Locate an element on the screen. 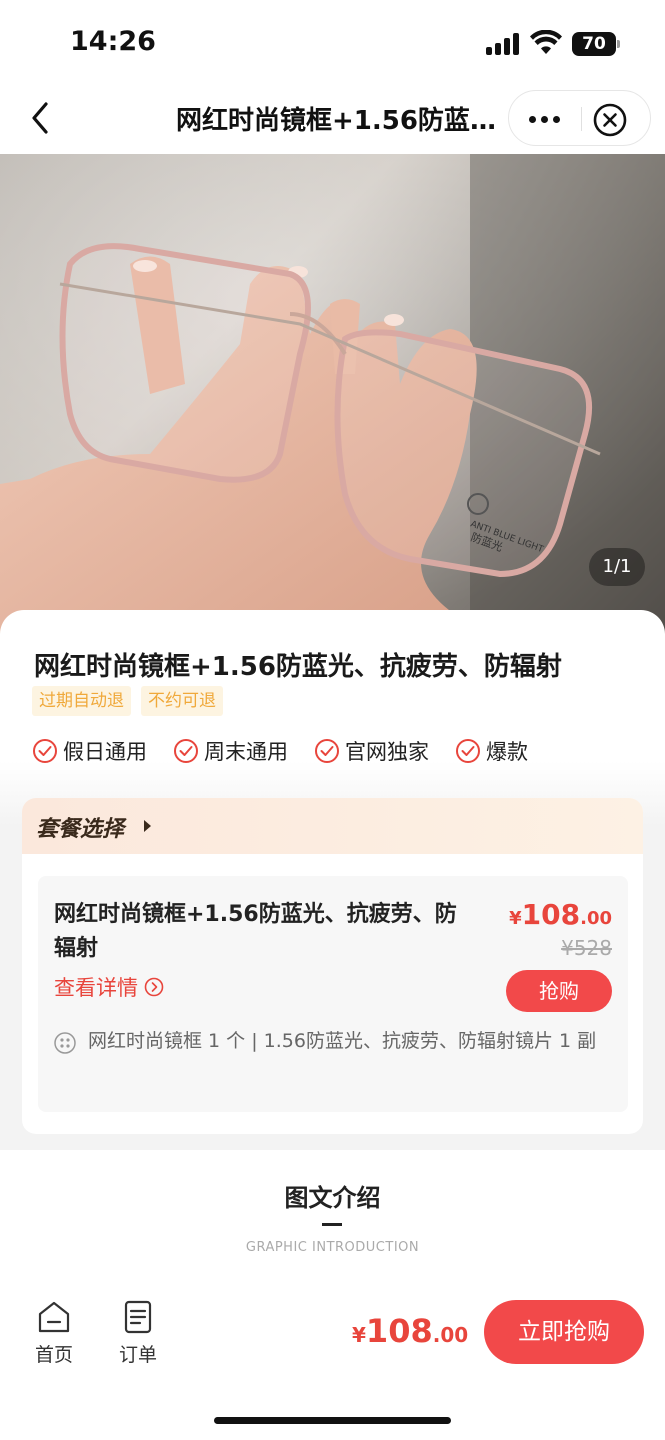 Image resolution: width=665 pixels, height=1440 pixels. feature-item: 官网独家 is located at coordinates (371, 751).